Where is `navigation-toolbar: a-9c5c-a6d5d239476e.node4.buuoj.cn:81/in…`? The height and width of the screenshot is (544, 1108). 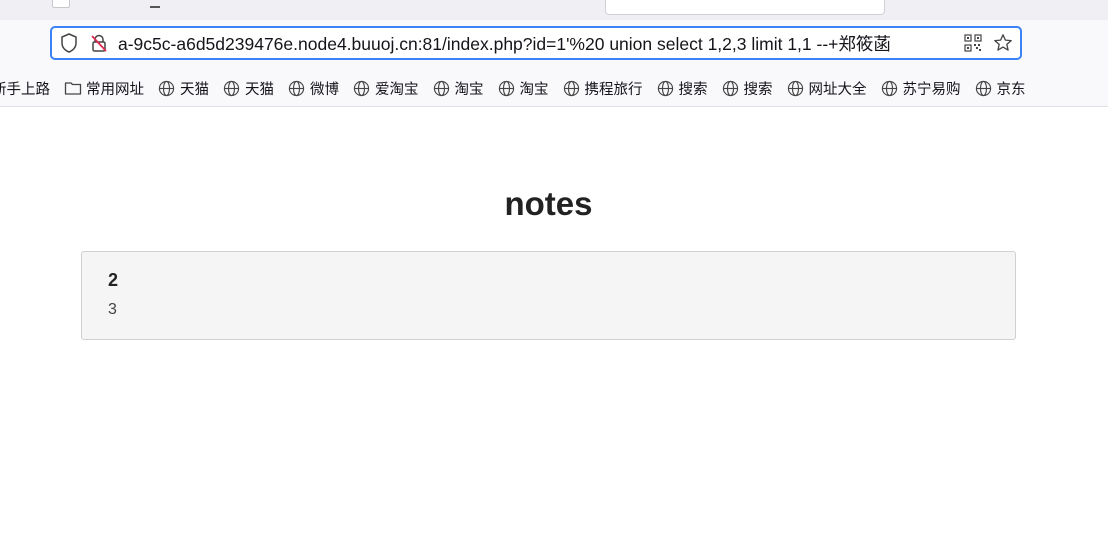
navigation-toolbar: a-9c5c-a6d5d239476e.node4.buuoj.cn:81/in… is located at coordinates (554, 45).